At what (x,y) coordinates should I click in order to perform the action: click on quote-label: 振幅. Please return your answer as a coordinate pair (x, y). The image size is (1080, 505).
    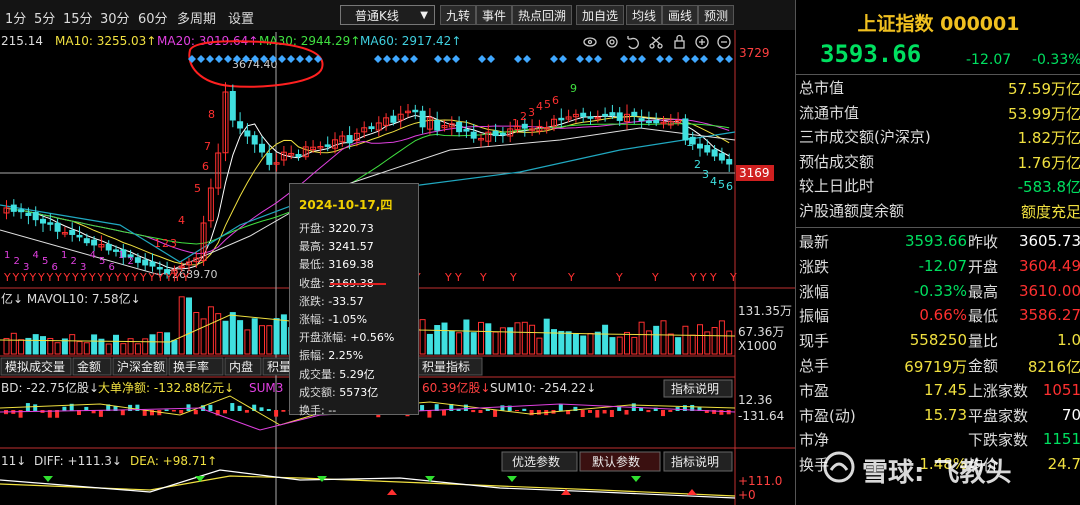
    Looking at the image, I should click on (814, 316).